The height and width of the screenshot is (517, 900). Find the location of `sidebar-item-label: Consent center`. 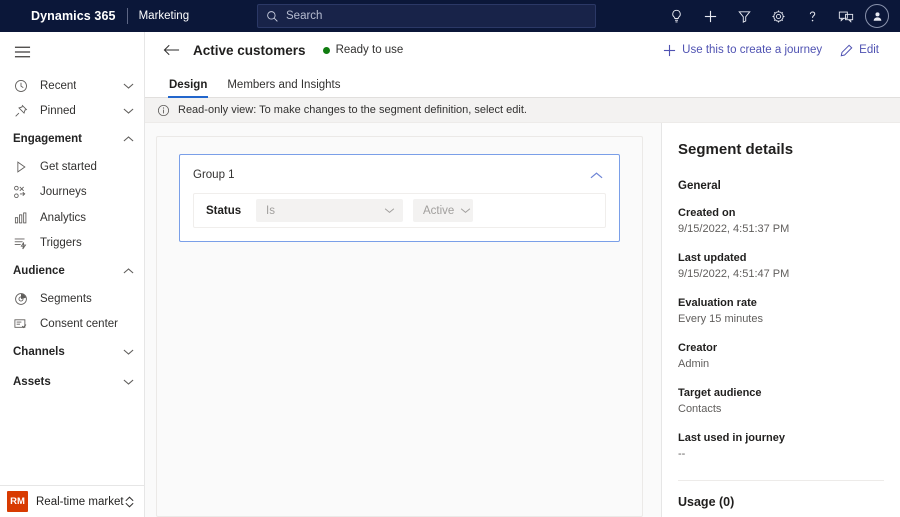

sidebar-item-label: Consent center is located at coordinates (79, 324).